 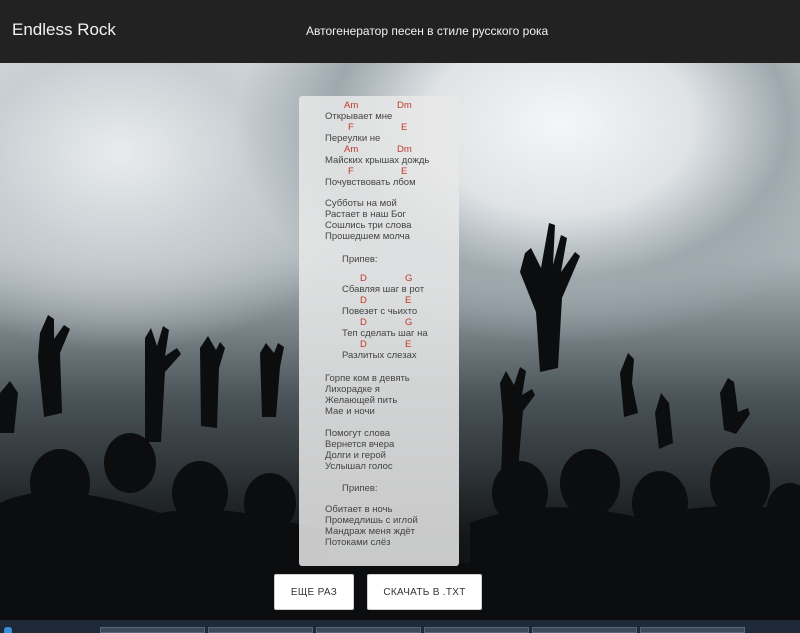 I want to click on lyric-line: Мандраж меня ждёт, so click(x=370, y=531).